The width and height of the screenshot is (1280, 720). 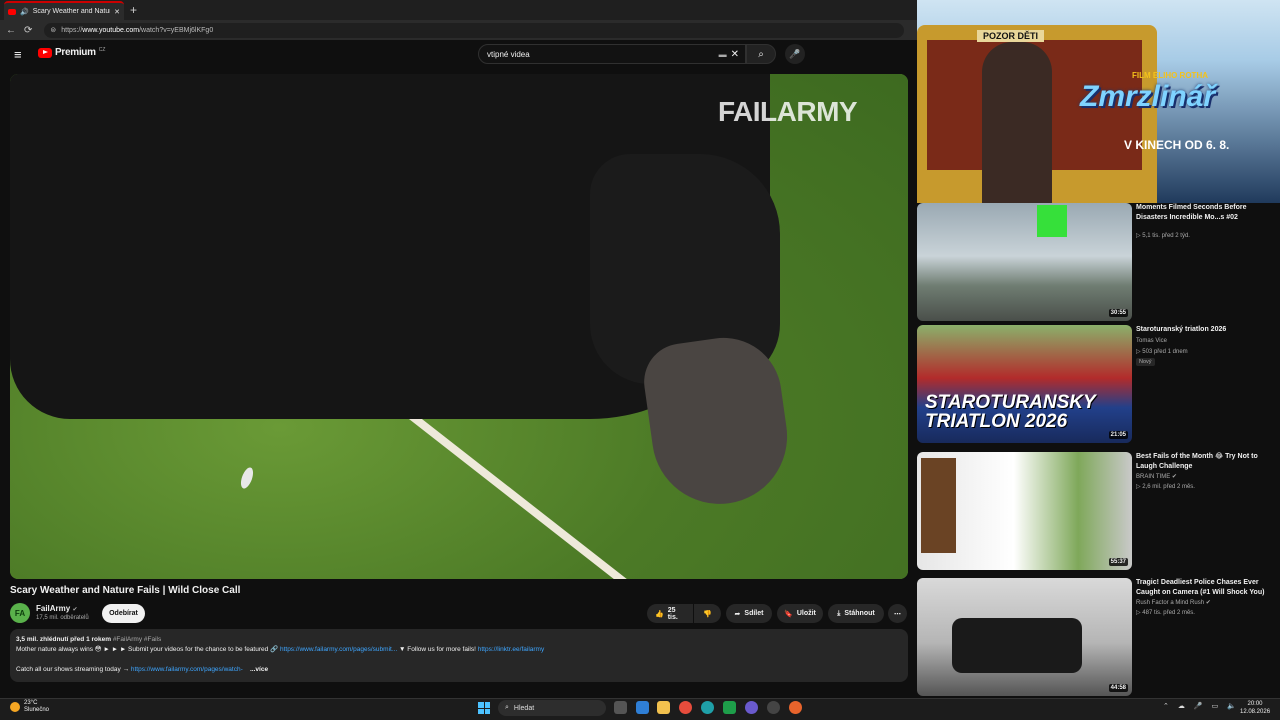 I want to click on recommendation-thumbnail: 44:58, so click(x=1024, y=637).